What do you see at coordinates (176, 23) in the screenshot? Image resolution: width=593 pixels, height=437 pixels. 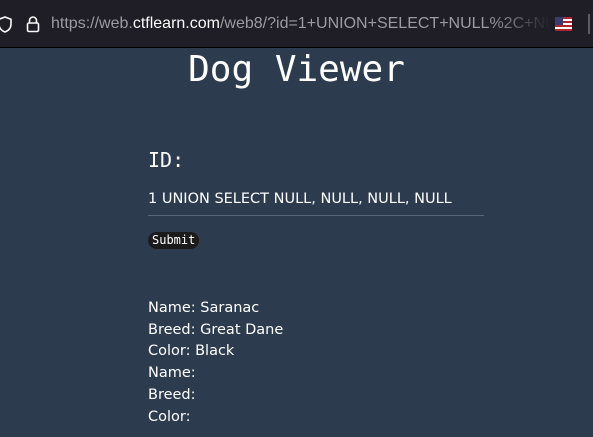 I see `url-domain: ctflearn.com` at bounding box center [176, 23].